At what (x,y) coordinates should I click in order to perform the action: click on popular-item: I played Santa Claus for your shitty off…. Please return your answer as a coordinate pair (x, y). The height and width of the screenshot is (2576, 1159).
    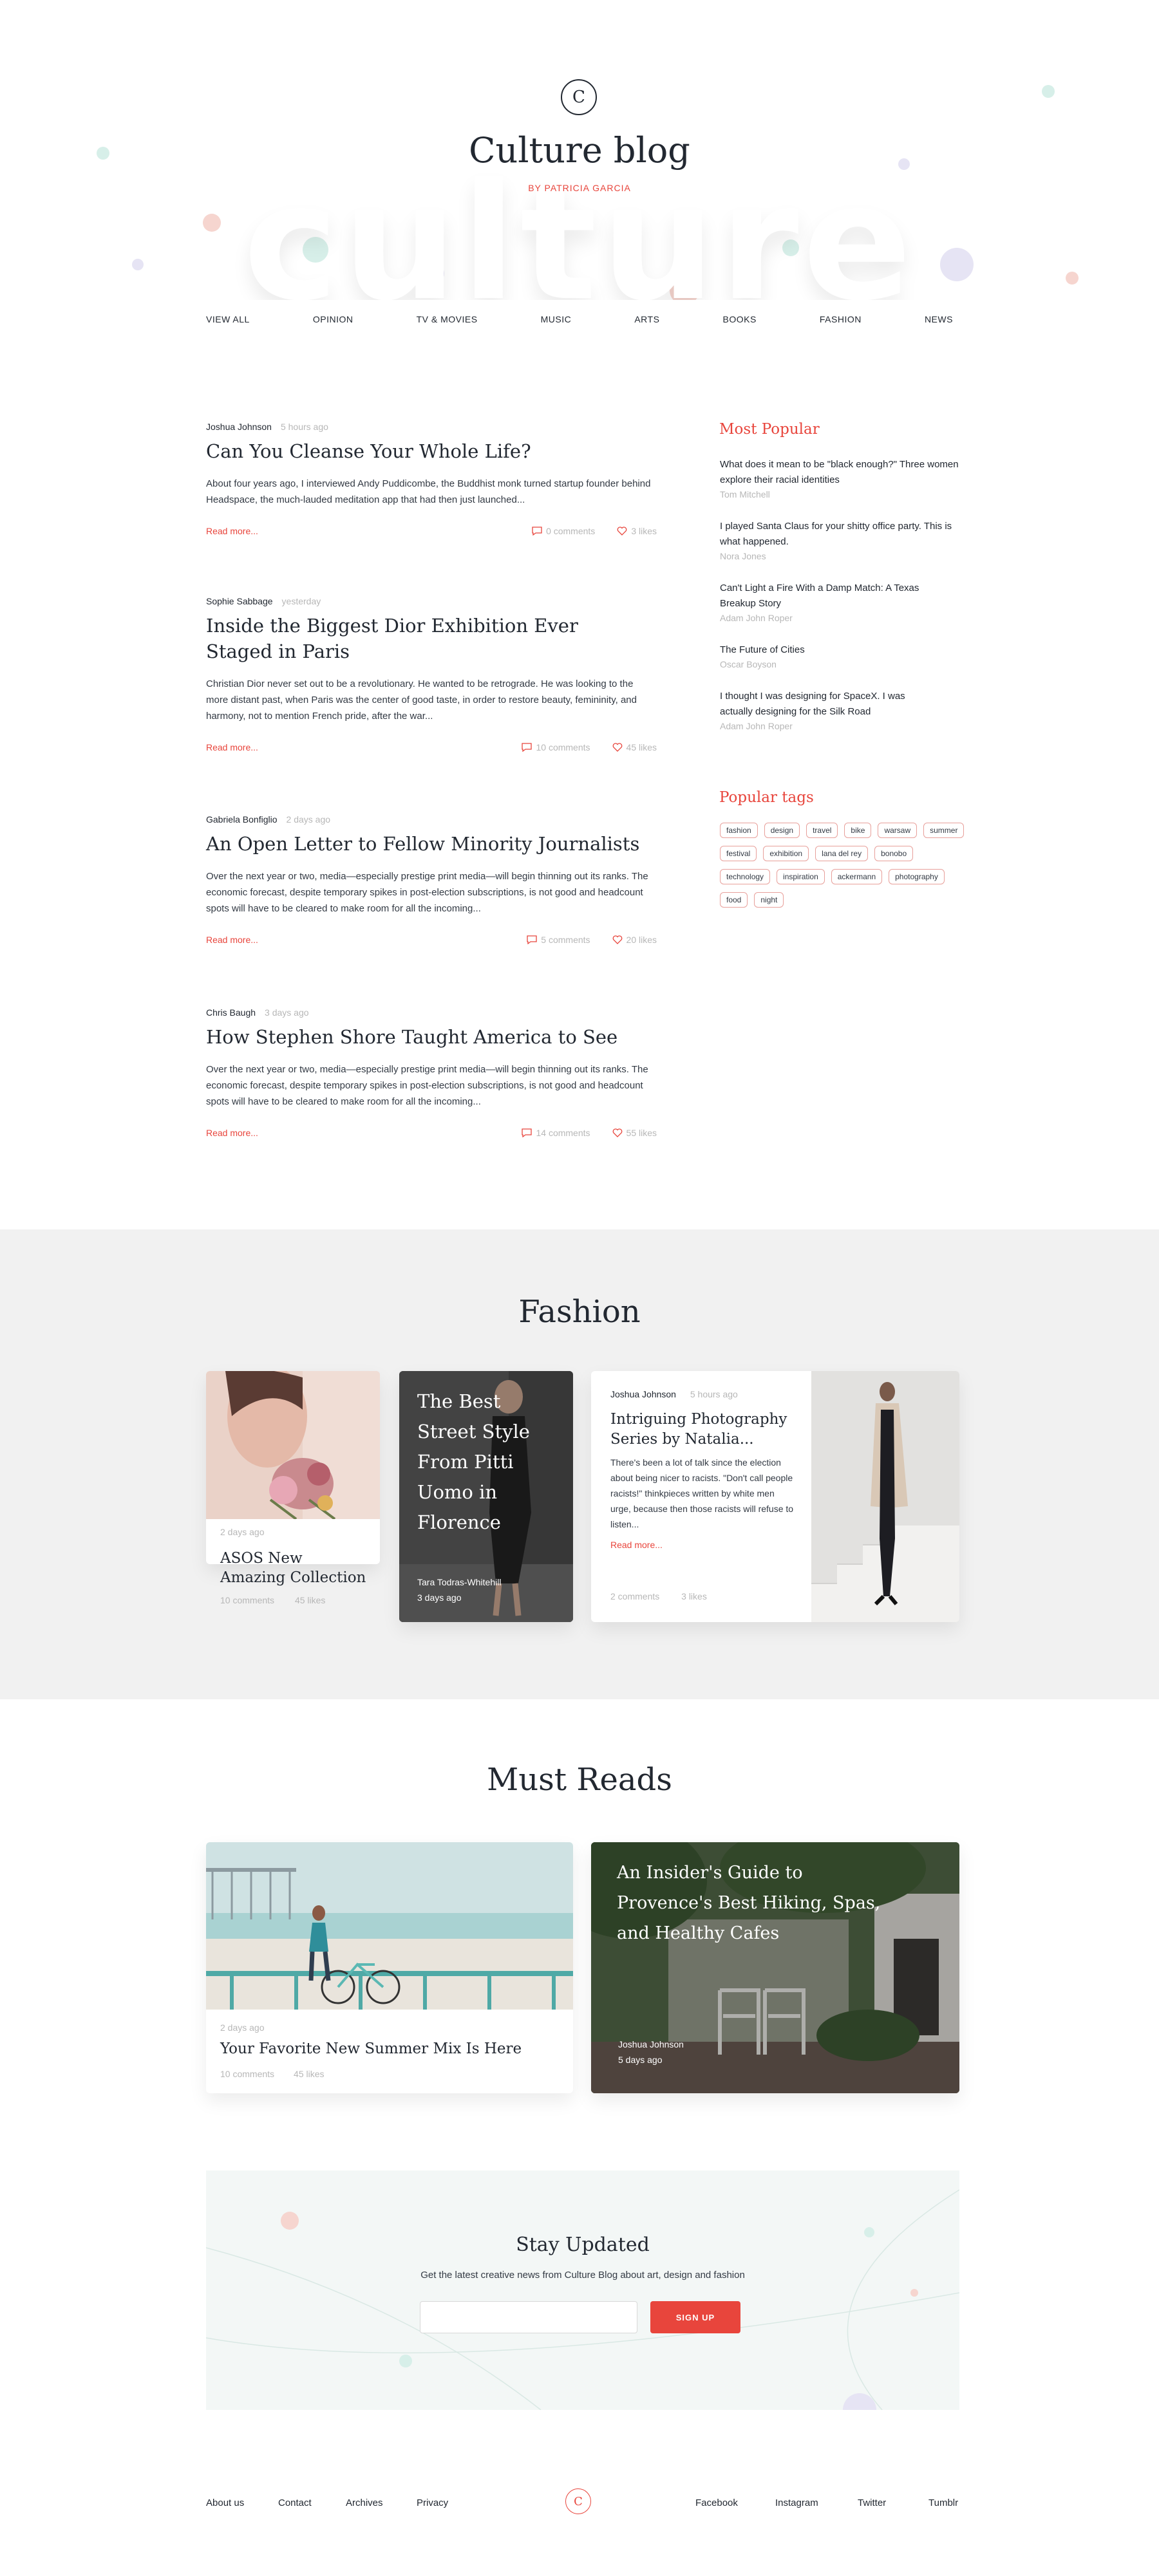
    Looking at the image, I should click on (842, 540).